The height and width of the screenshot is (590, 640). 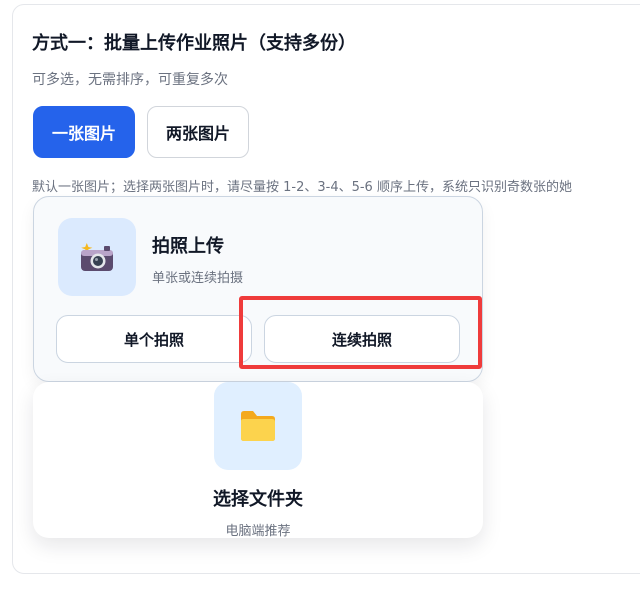 I want to click on section-subtitle: 可多选，无需排序，可重复多次, so click(x=130, y=80).